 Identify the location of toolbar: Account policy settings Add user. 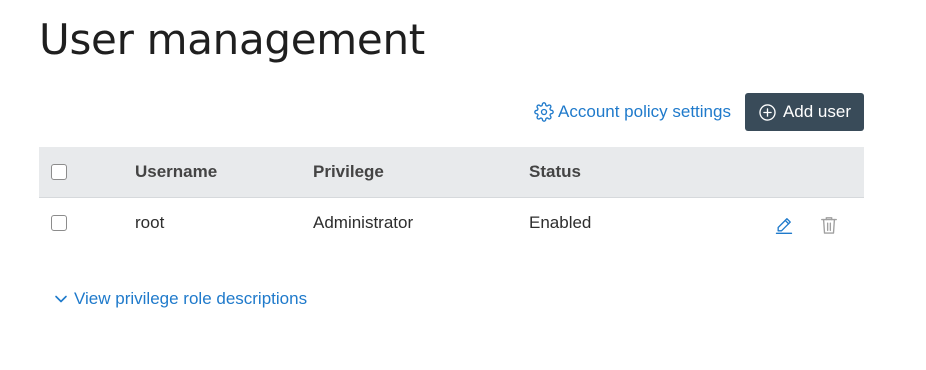
(699, 112).